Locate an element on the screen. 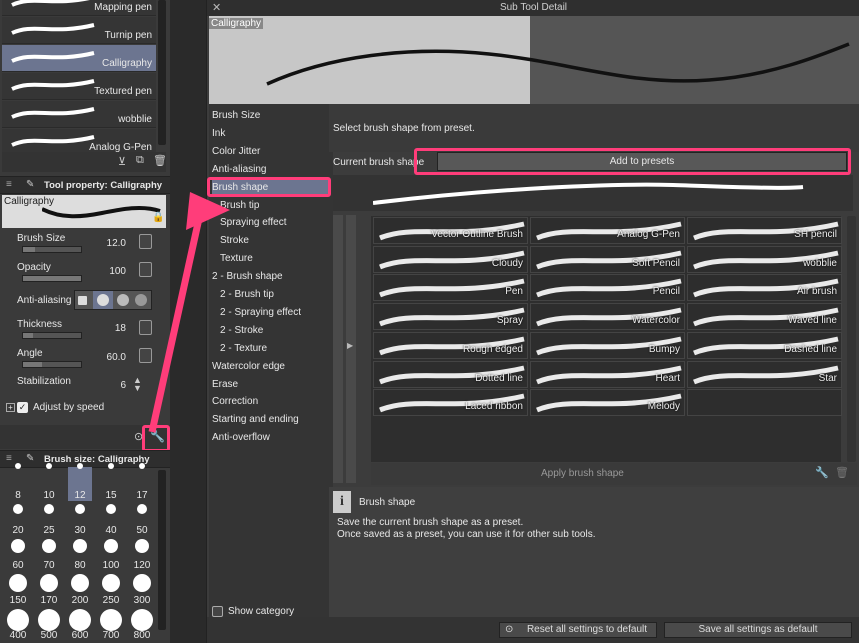 Image resolution: width=859 pixels, height=643 pixels. pen-item: wobblie is located at coordinates (79, 114).